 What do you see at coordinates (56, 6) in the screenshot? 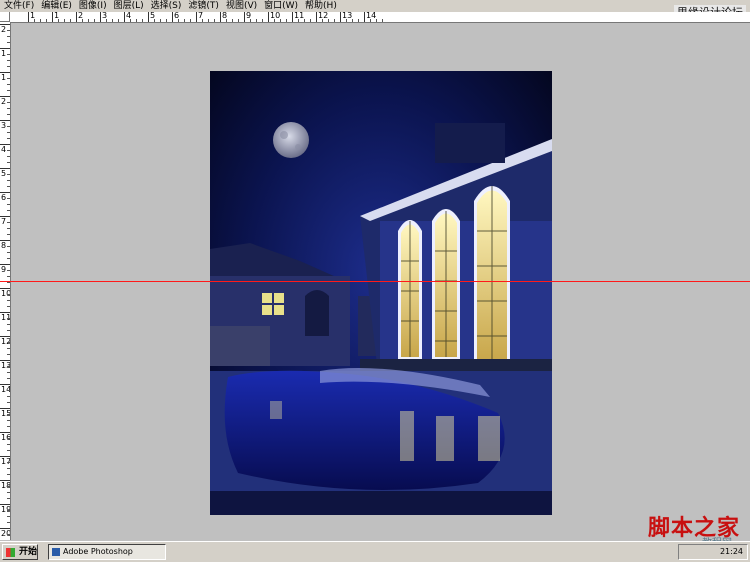
I see `menu-item-1: 编辑(E)` at bounding box center [56, 6].